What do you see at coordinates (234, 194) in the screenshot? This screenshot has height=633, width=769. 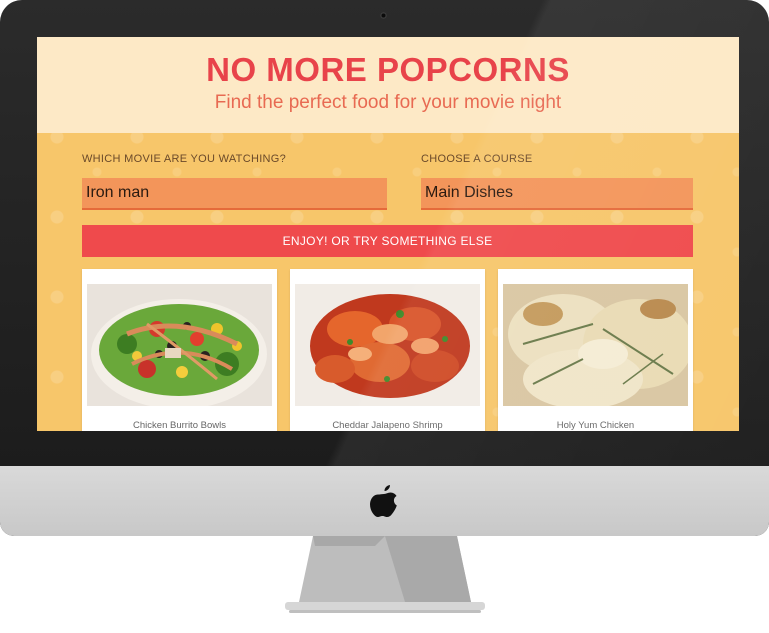 I see `movie-input` at bounding box center [234, 194].